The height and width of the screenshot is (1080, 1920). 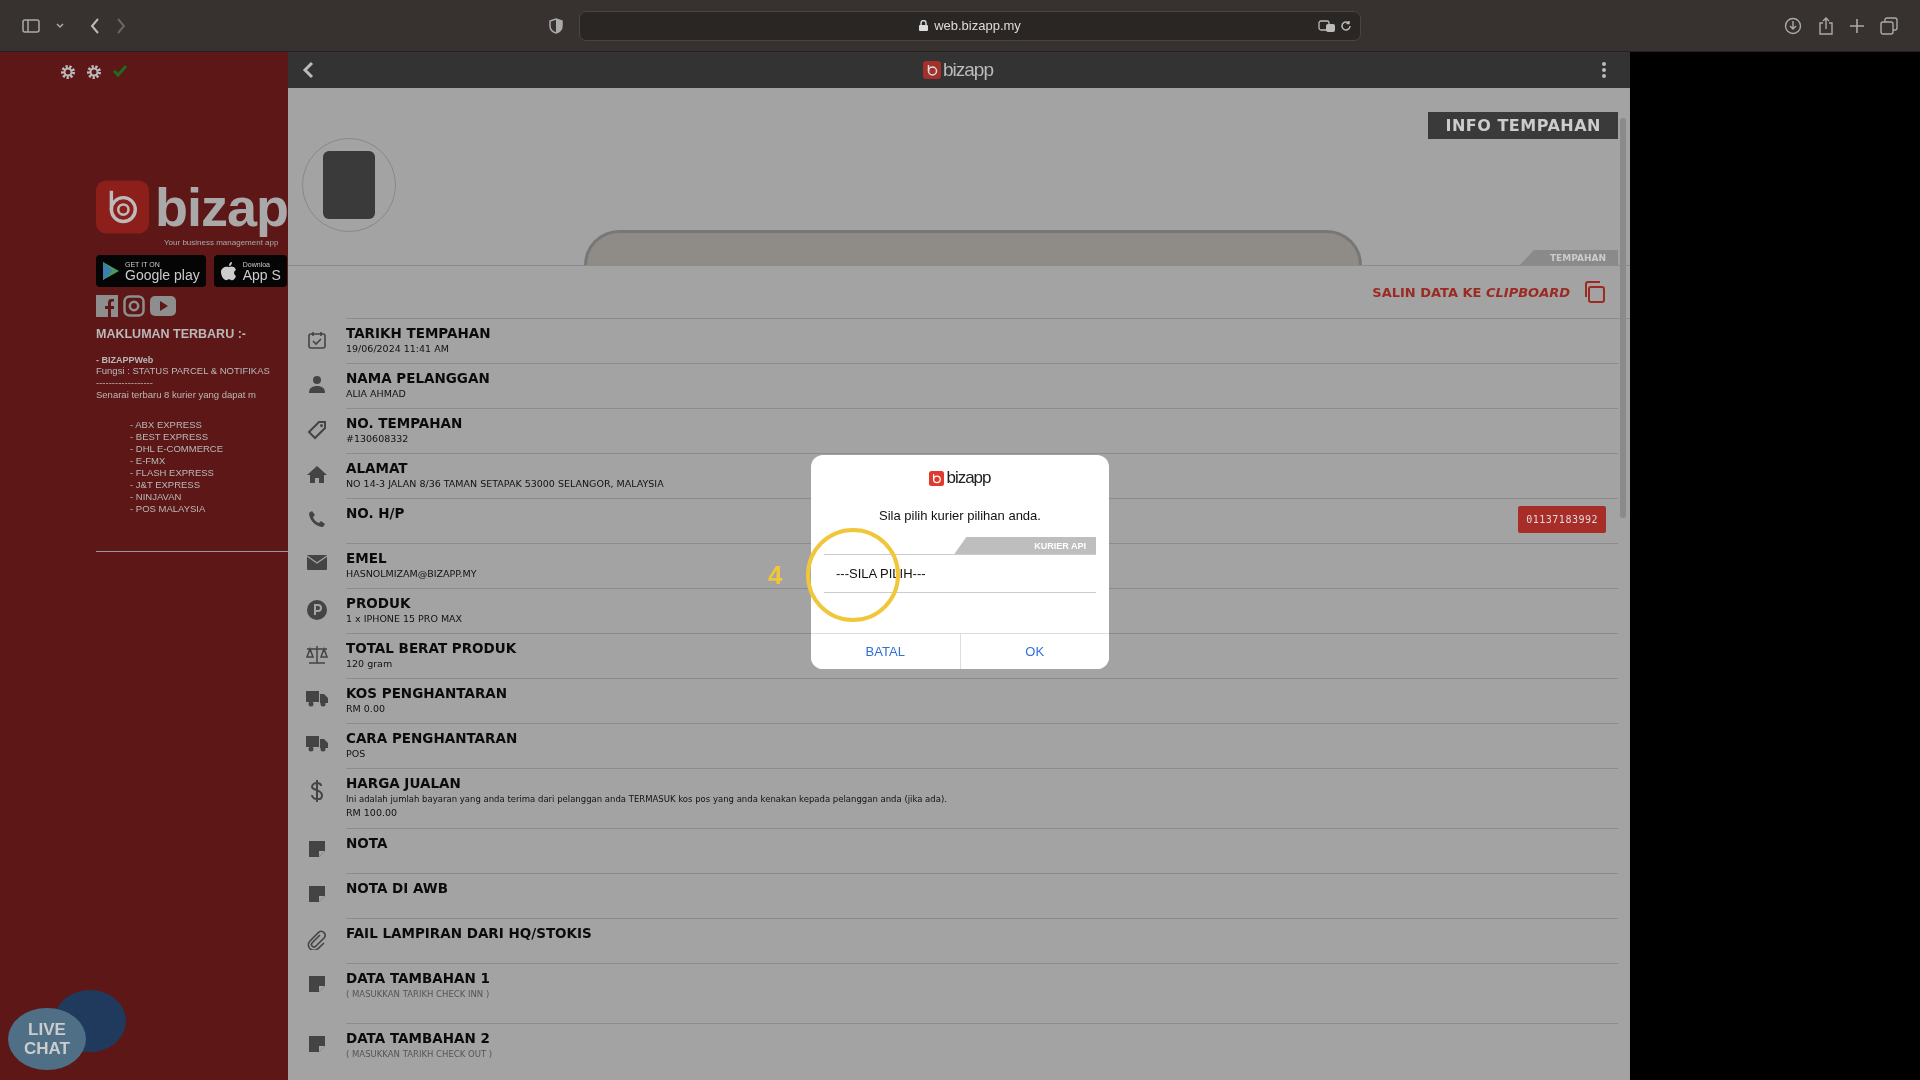 What do you see at coordinates (168, 509) in the screenshot?
I see `courier-item: - POS MALAYSIA` at bounding box center [168, 509].